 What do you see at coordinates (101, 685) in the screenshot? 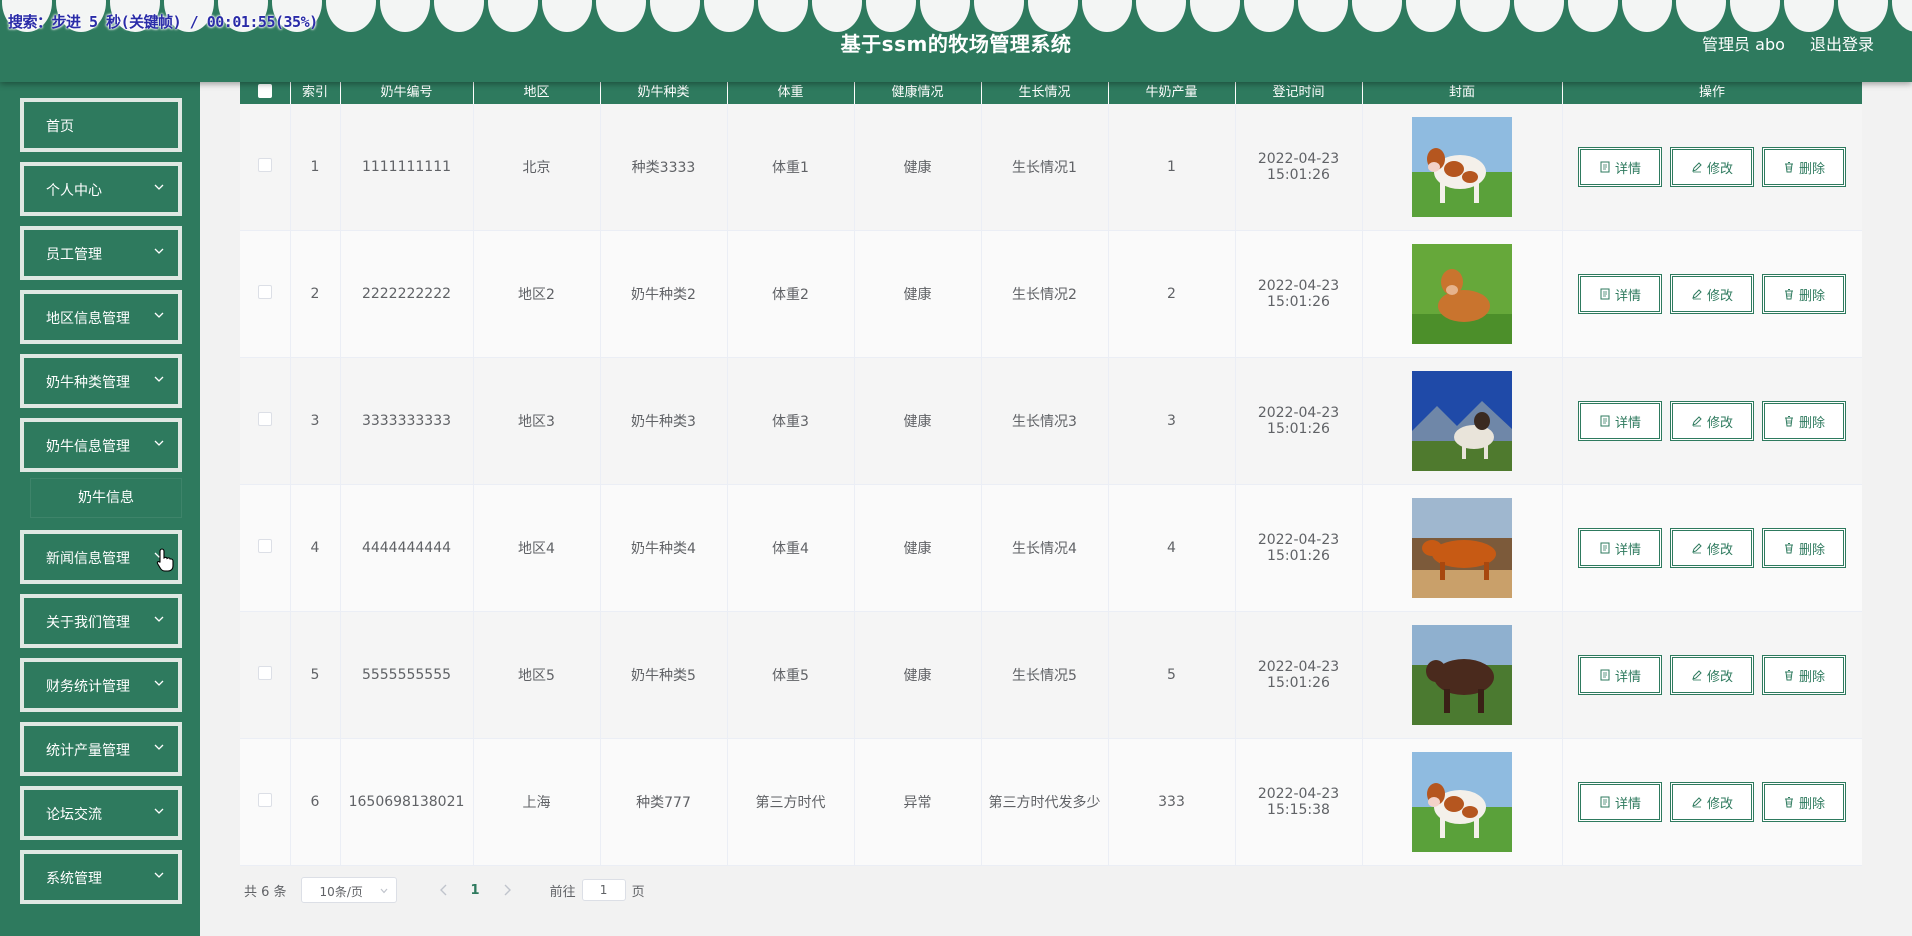
I see `sidebar-item-finance: 财务统计管理` at bounding box center [101, 685].